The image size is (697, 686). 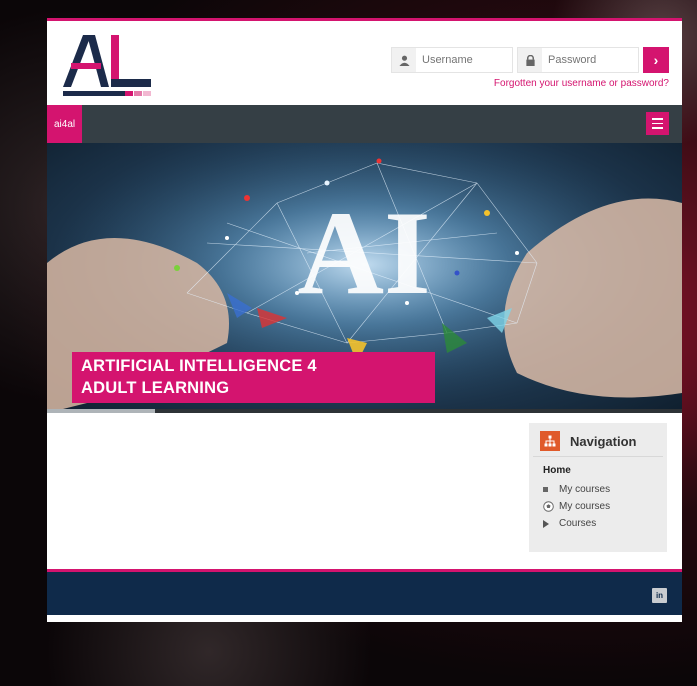 What do you see at coordinates (603, 441) in the screenshot?
I see `navigation-title: Navigation` at bounding box center [603, 441].